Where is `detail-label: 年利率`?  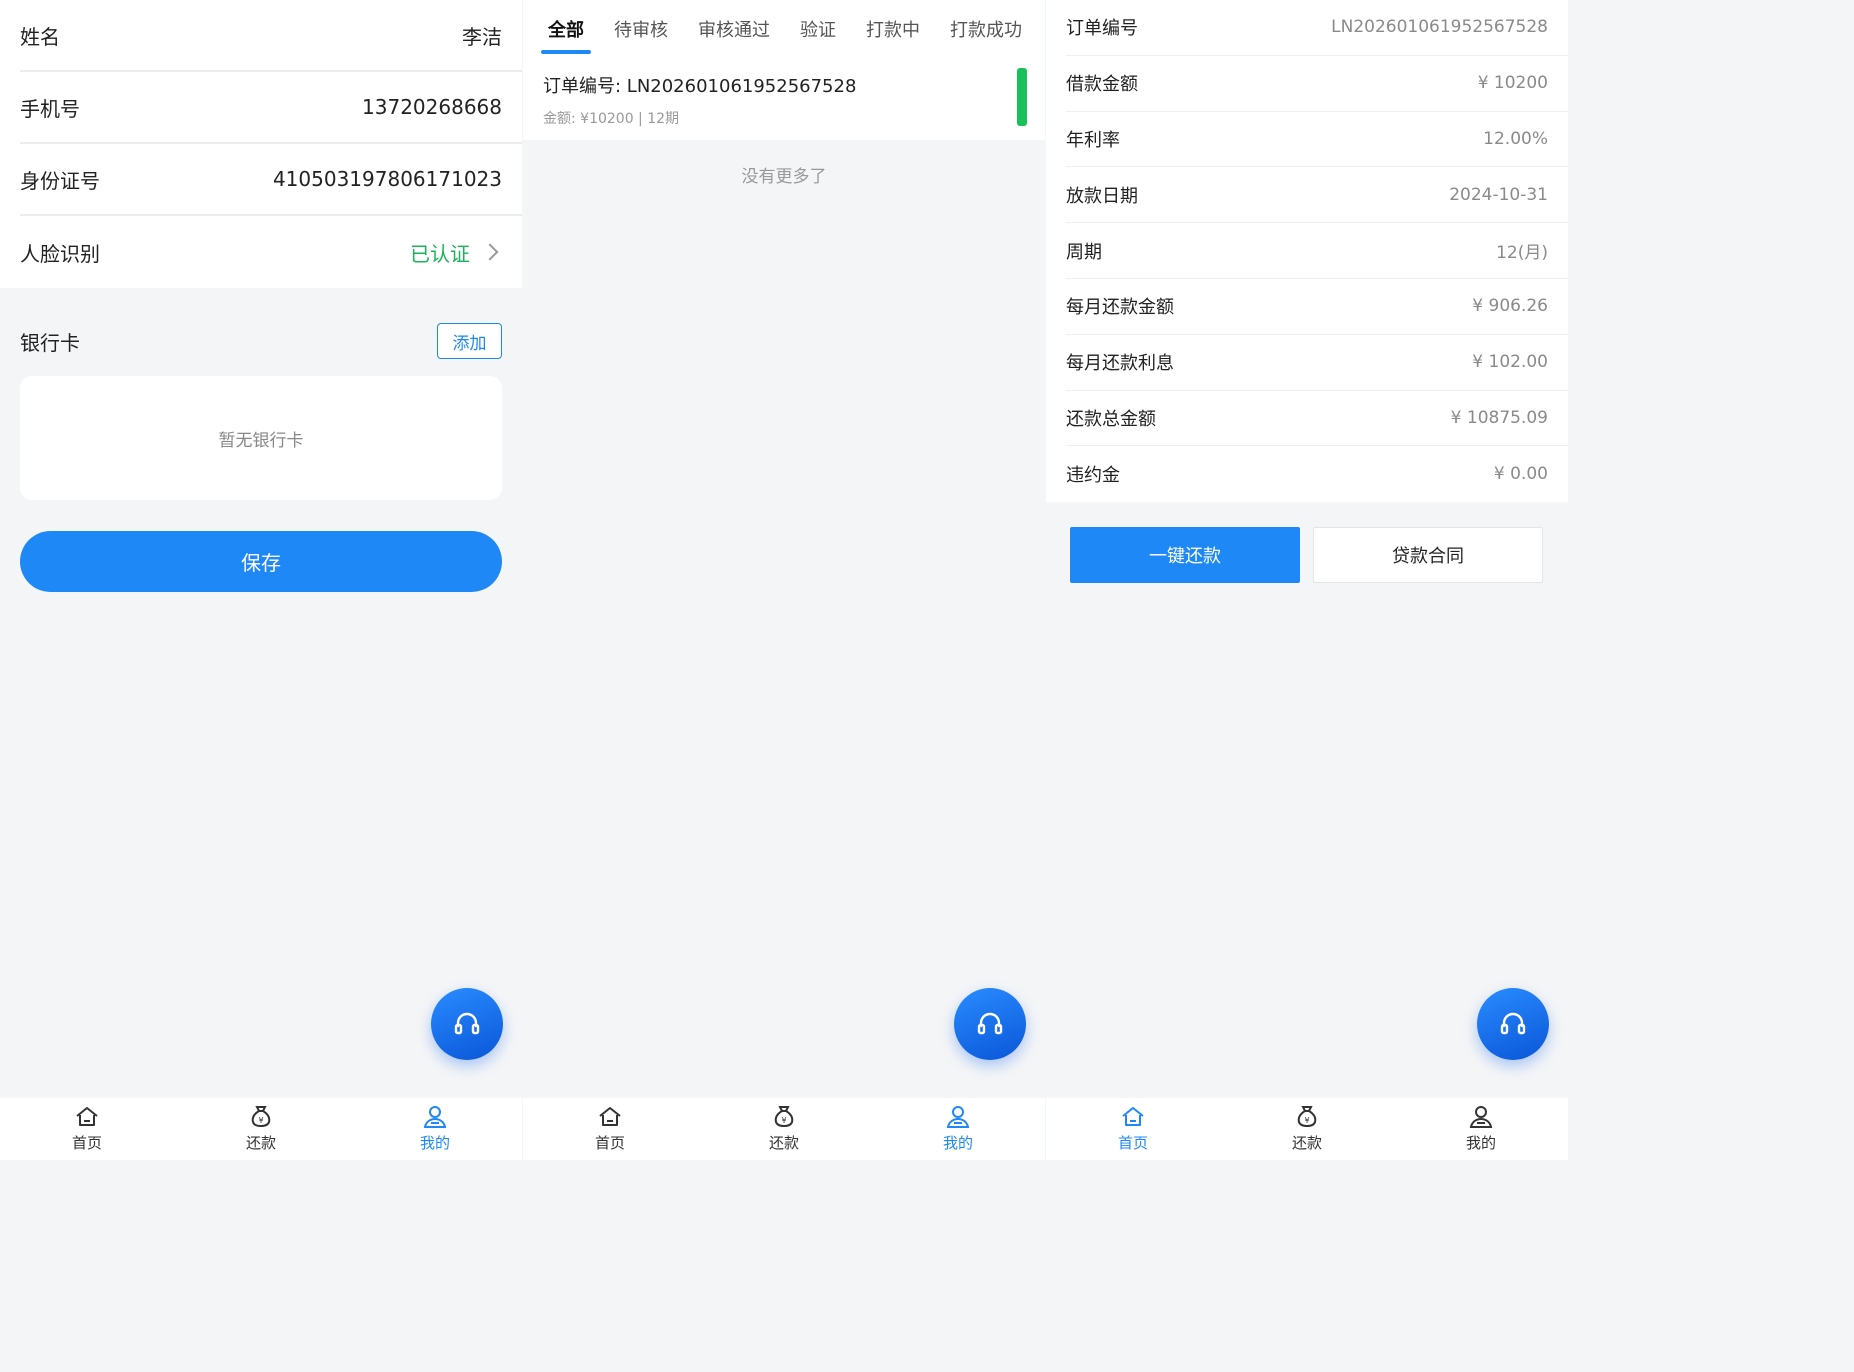 detail-label: 年利率 is located at coordinates (1093, 140).